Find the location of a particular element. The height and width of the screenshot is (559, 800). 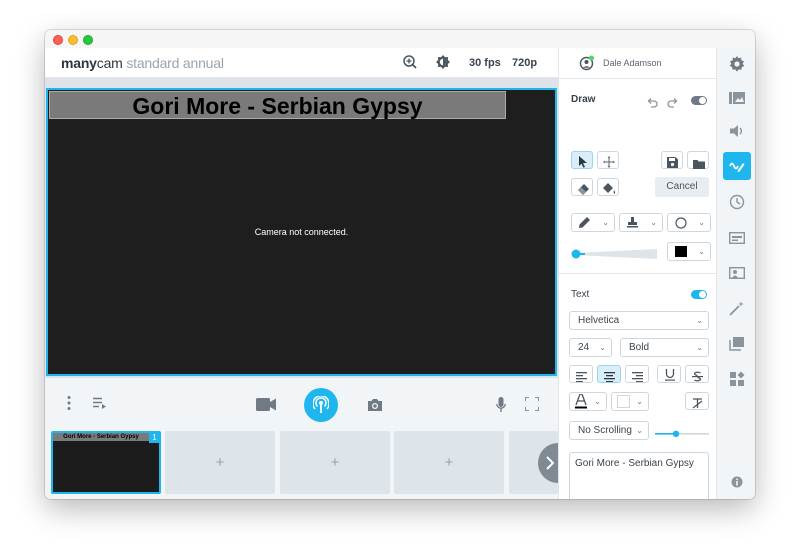

align-right-button is located at coordinates (637, 374).